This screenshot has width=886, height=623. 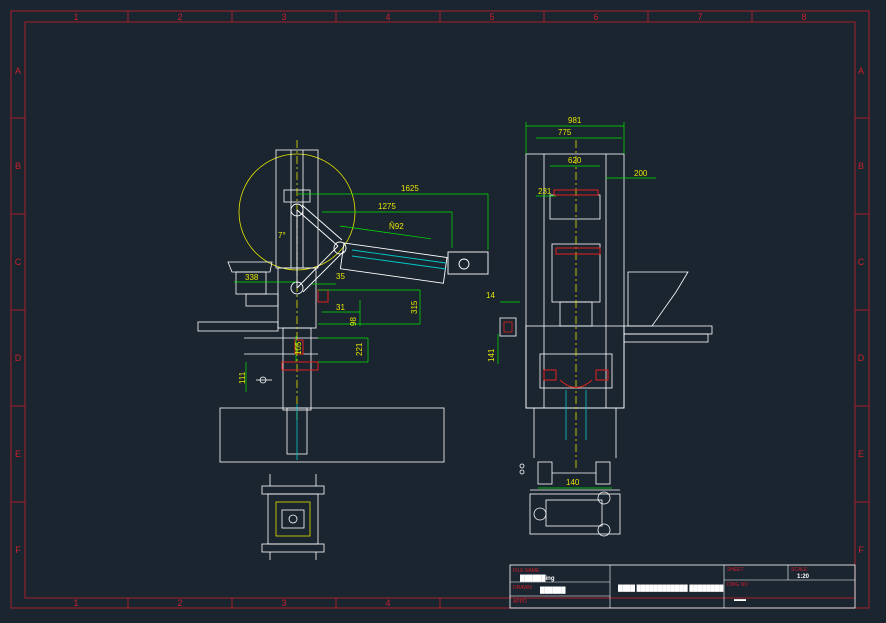 I want to click on drawn-label: DRAWN, so click(x=522, y=588).